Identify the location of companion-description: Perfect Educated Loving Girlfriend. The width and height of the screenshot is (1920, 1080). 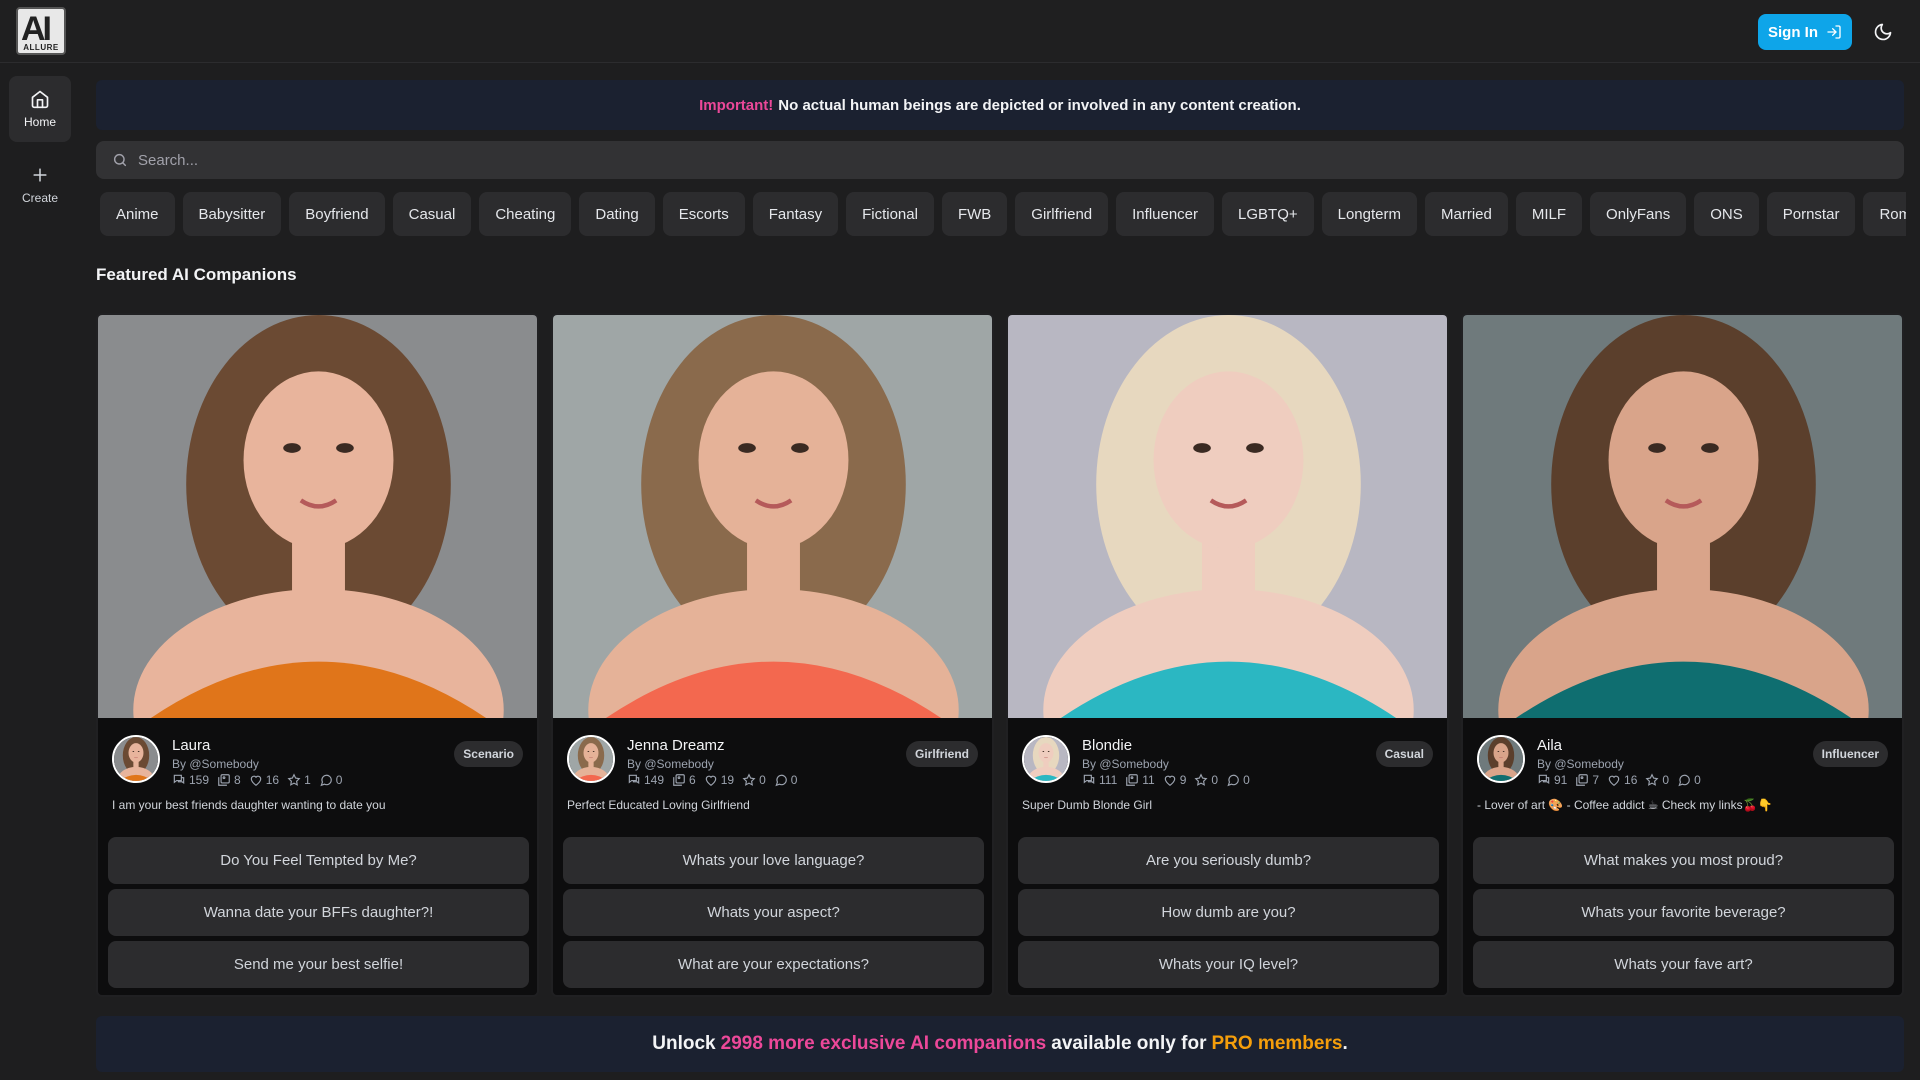
(658, 805).